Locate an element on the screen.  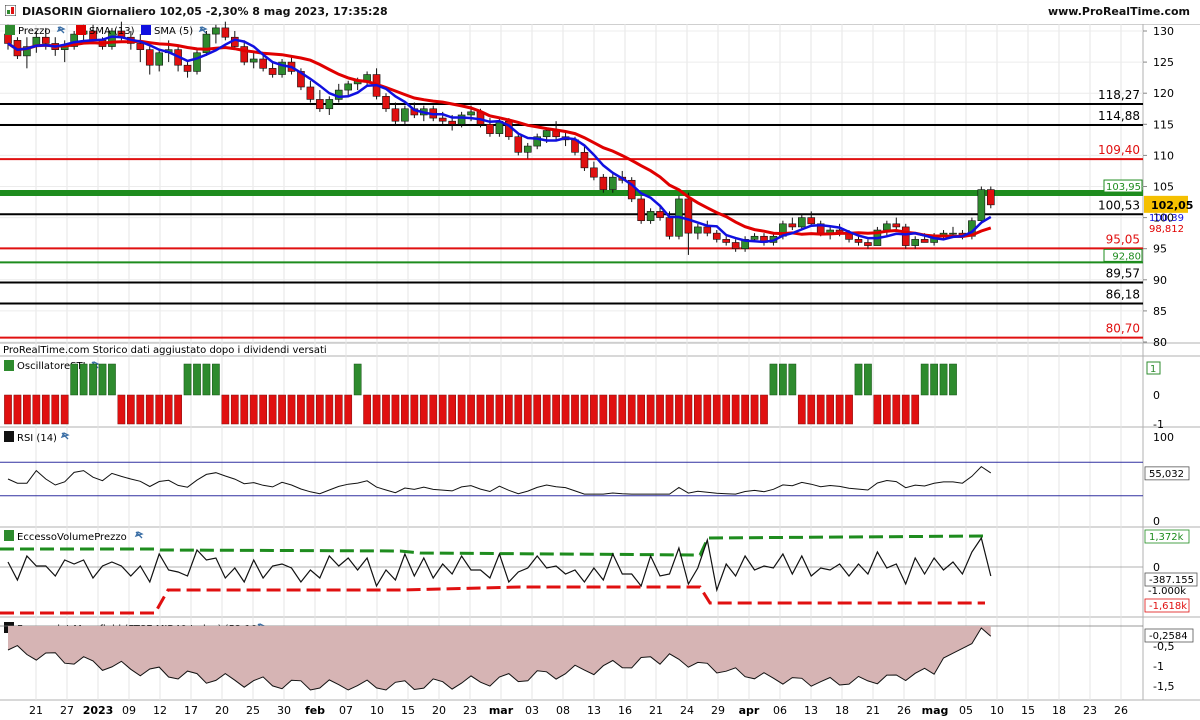
price-tick-label: 90 is located at coordinates (1160, 280).